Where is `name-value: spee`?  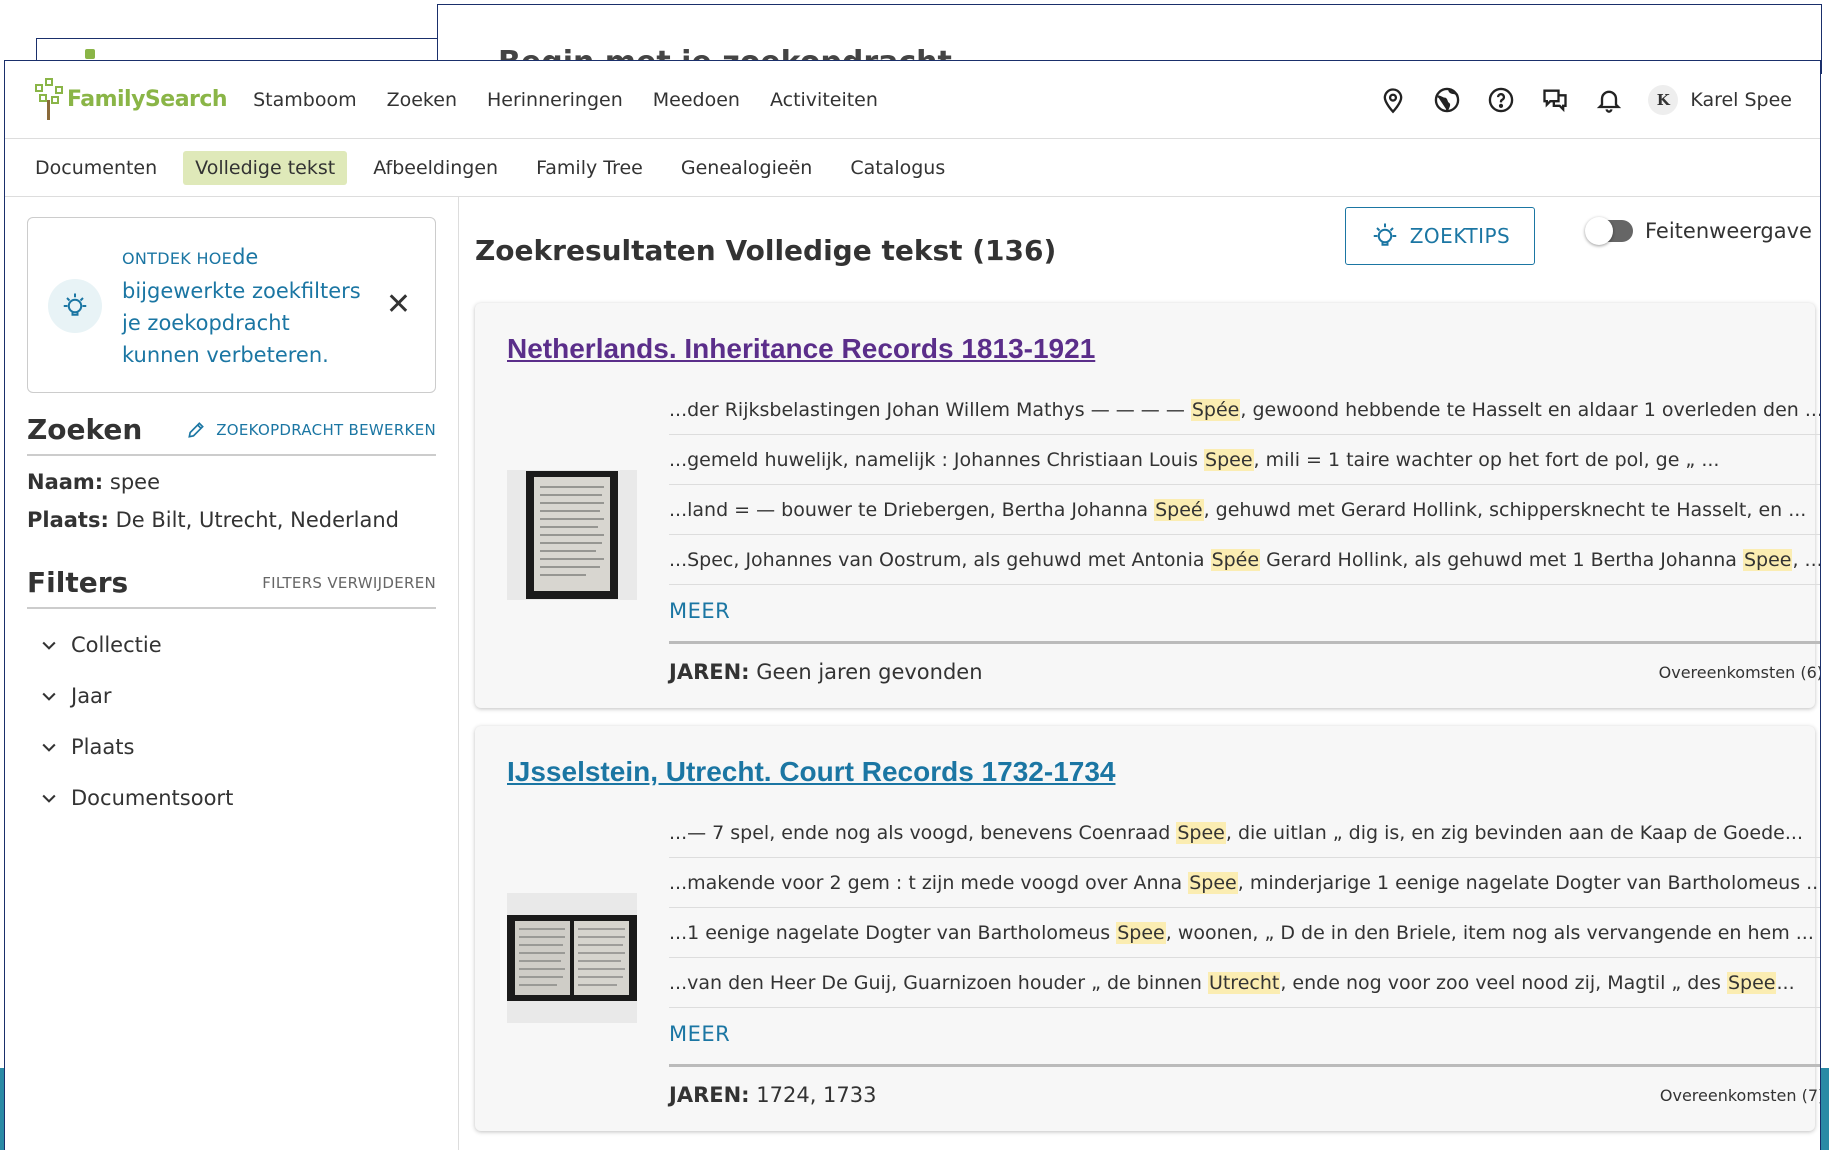
name-value: spee is located at coordinates (135, 482).